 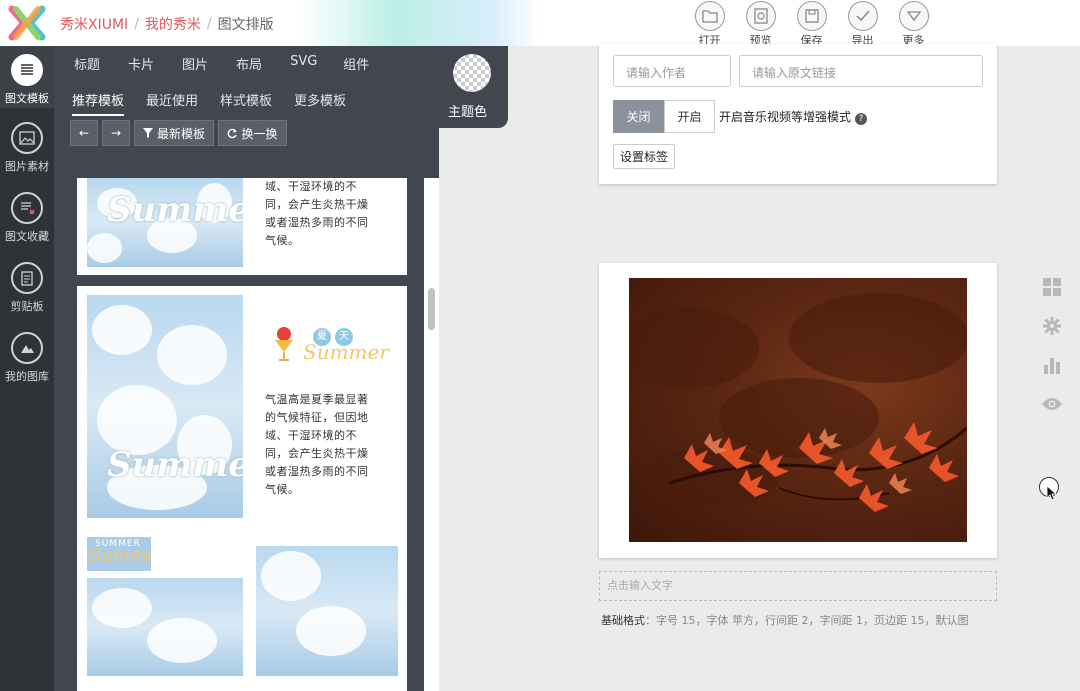 What do you see at coordinates (320, 103) in the screenshot?
I see `subtab-more: 更多模板` at bounding box center [320, 103].